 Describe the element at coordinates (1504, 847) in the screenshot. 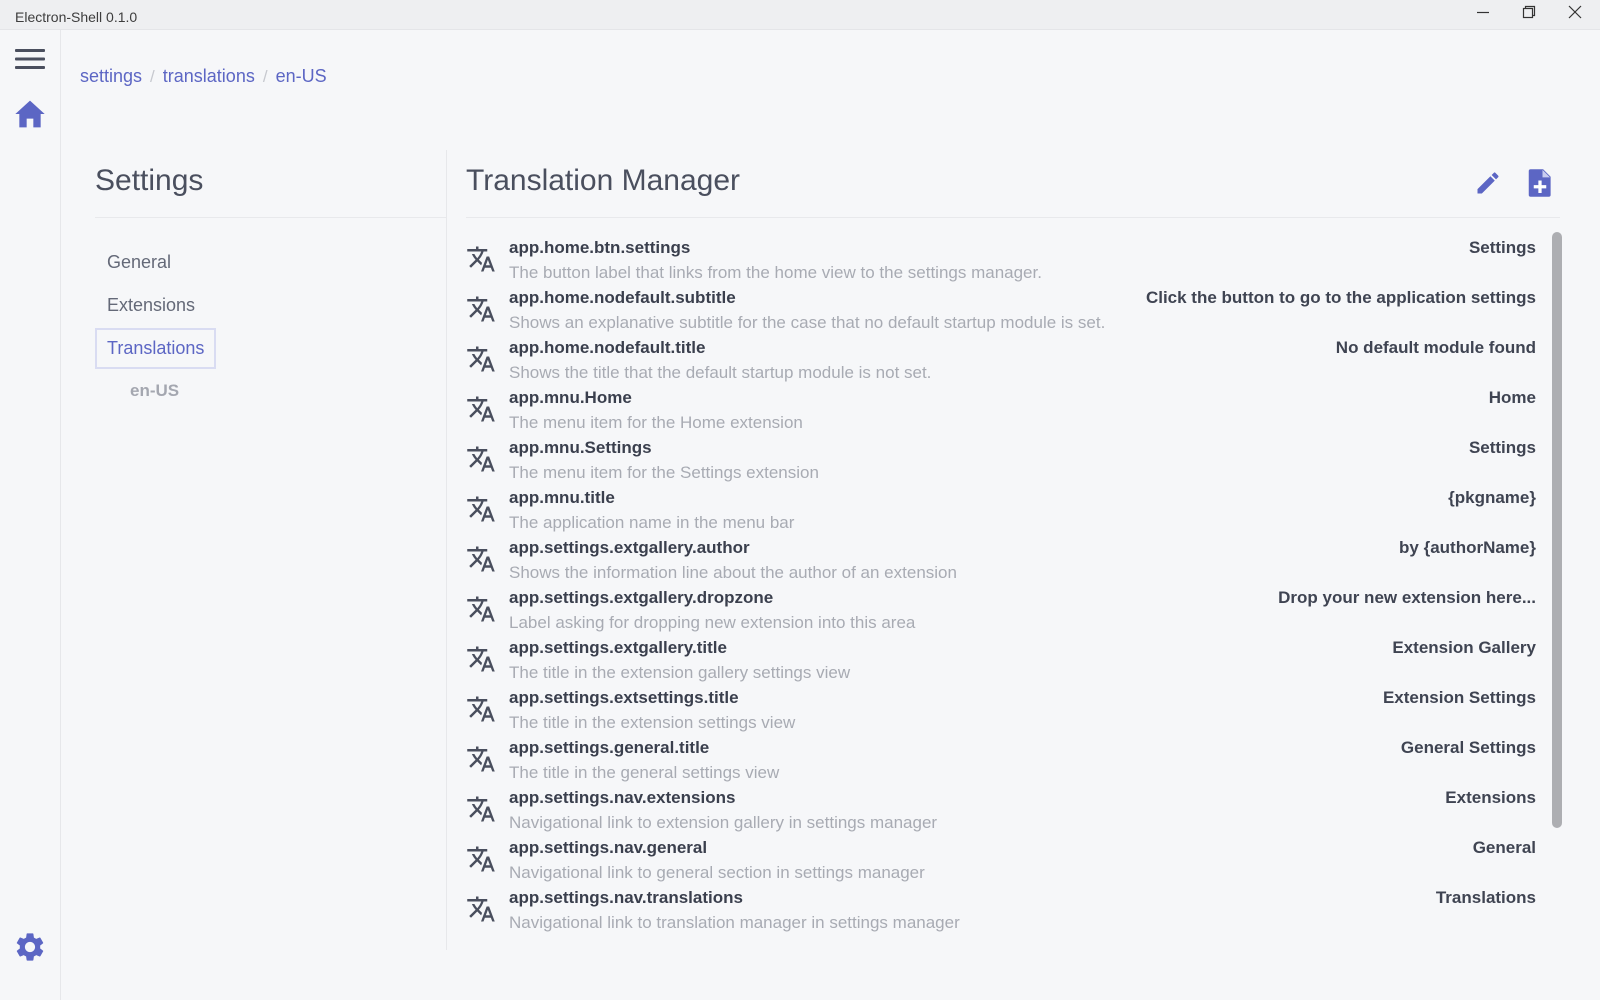

I see `translation-value: General` at that location.